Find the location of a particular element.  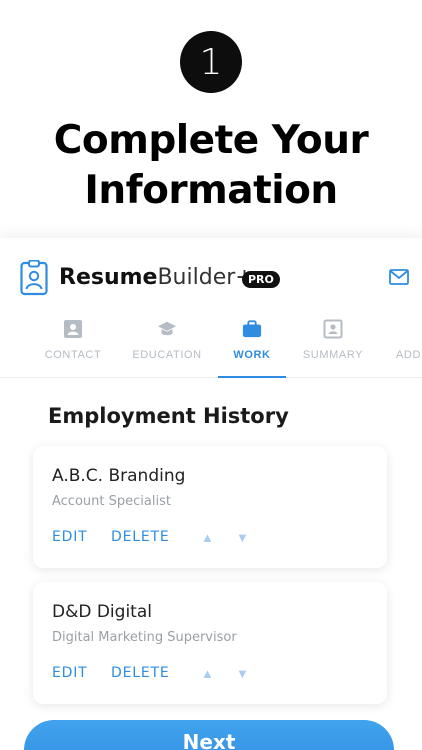

tab-add: ADD is located at coordinates (406, 347).